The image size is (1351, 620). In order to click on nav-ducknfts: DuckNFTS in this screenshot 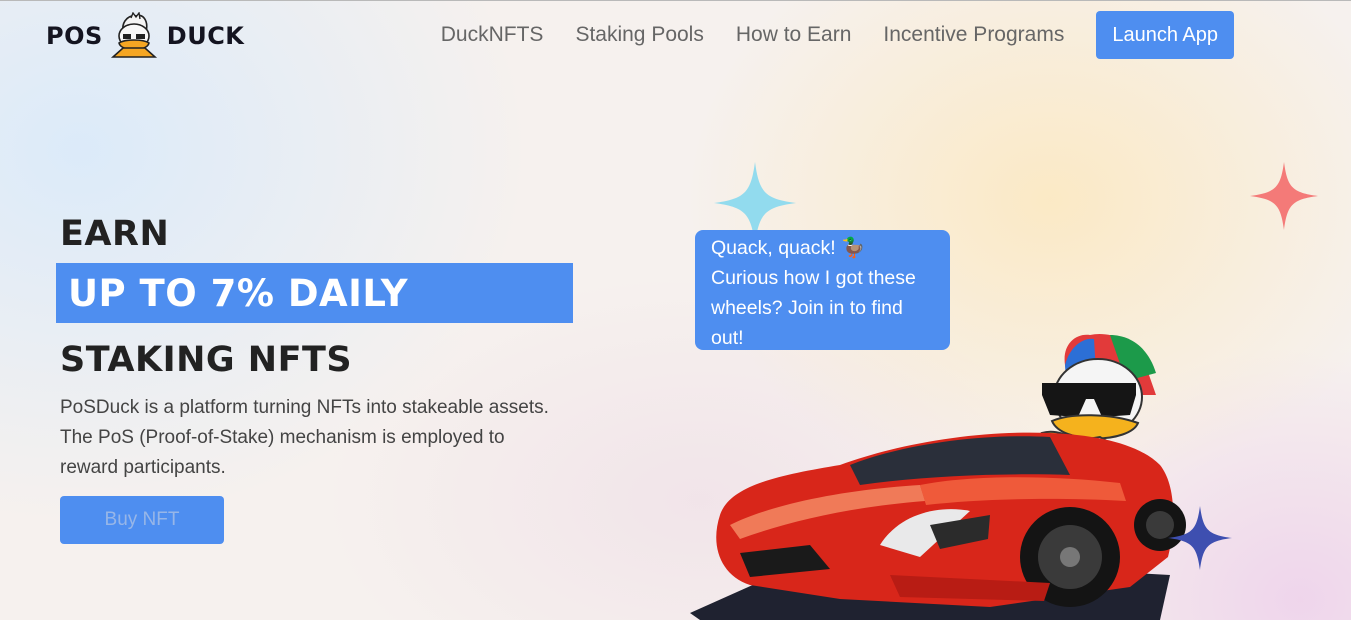, I will do `click(492, 35)`.